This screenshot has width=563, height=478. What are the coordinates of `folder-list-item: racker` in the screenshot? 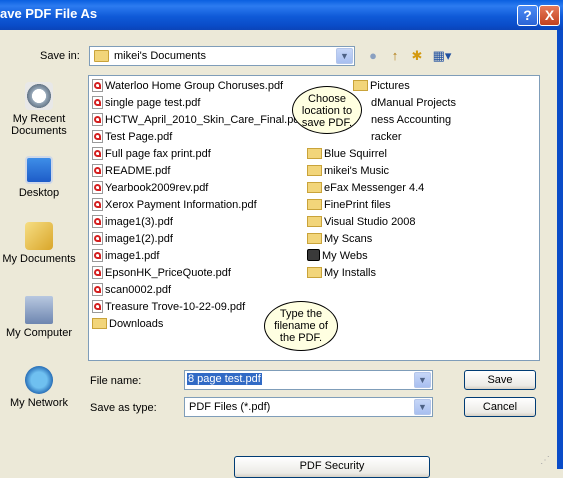 It's located at (386, 137).